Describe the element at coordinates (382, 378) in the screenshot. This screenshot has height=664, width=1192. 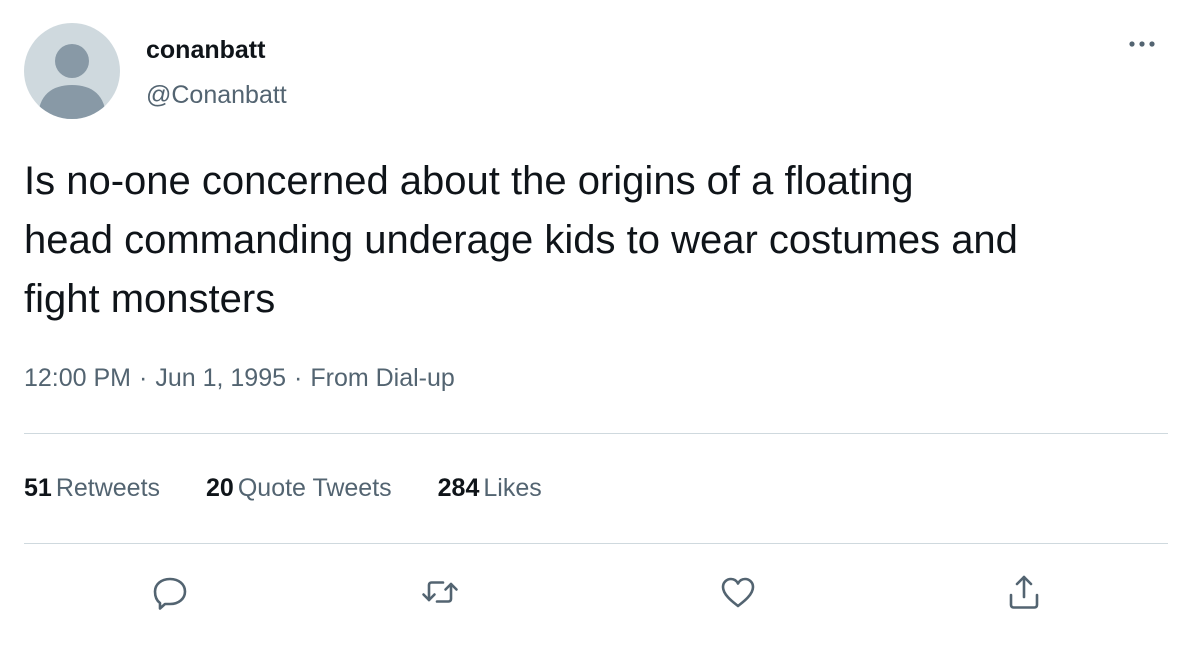
I see `tweet-source: From Dial-up` at that location.